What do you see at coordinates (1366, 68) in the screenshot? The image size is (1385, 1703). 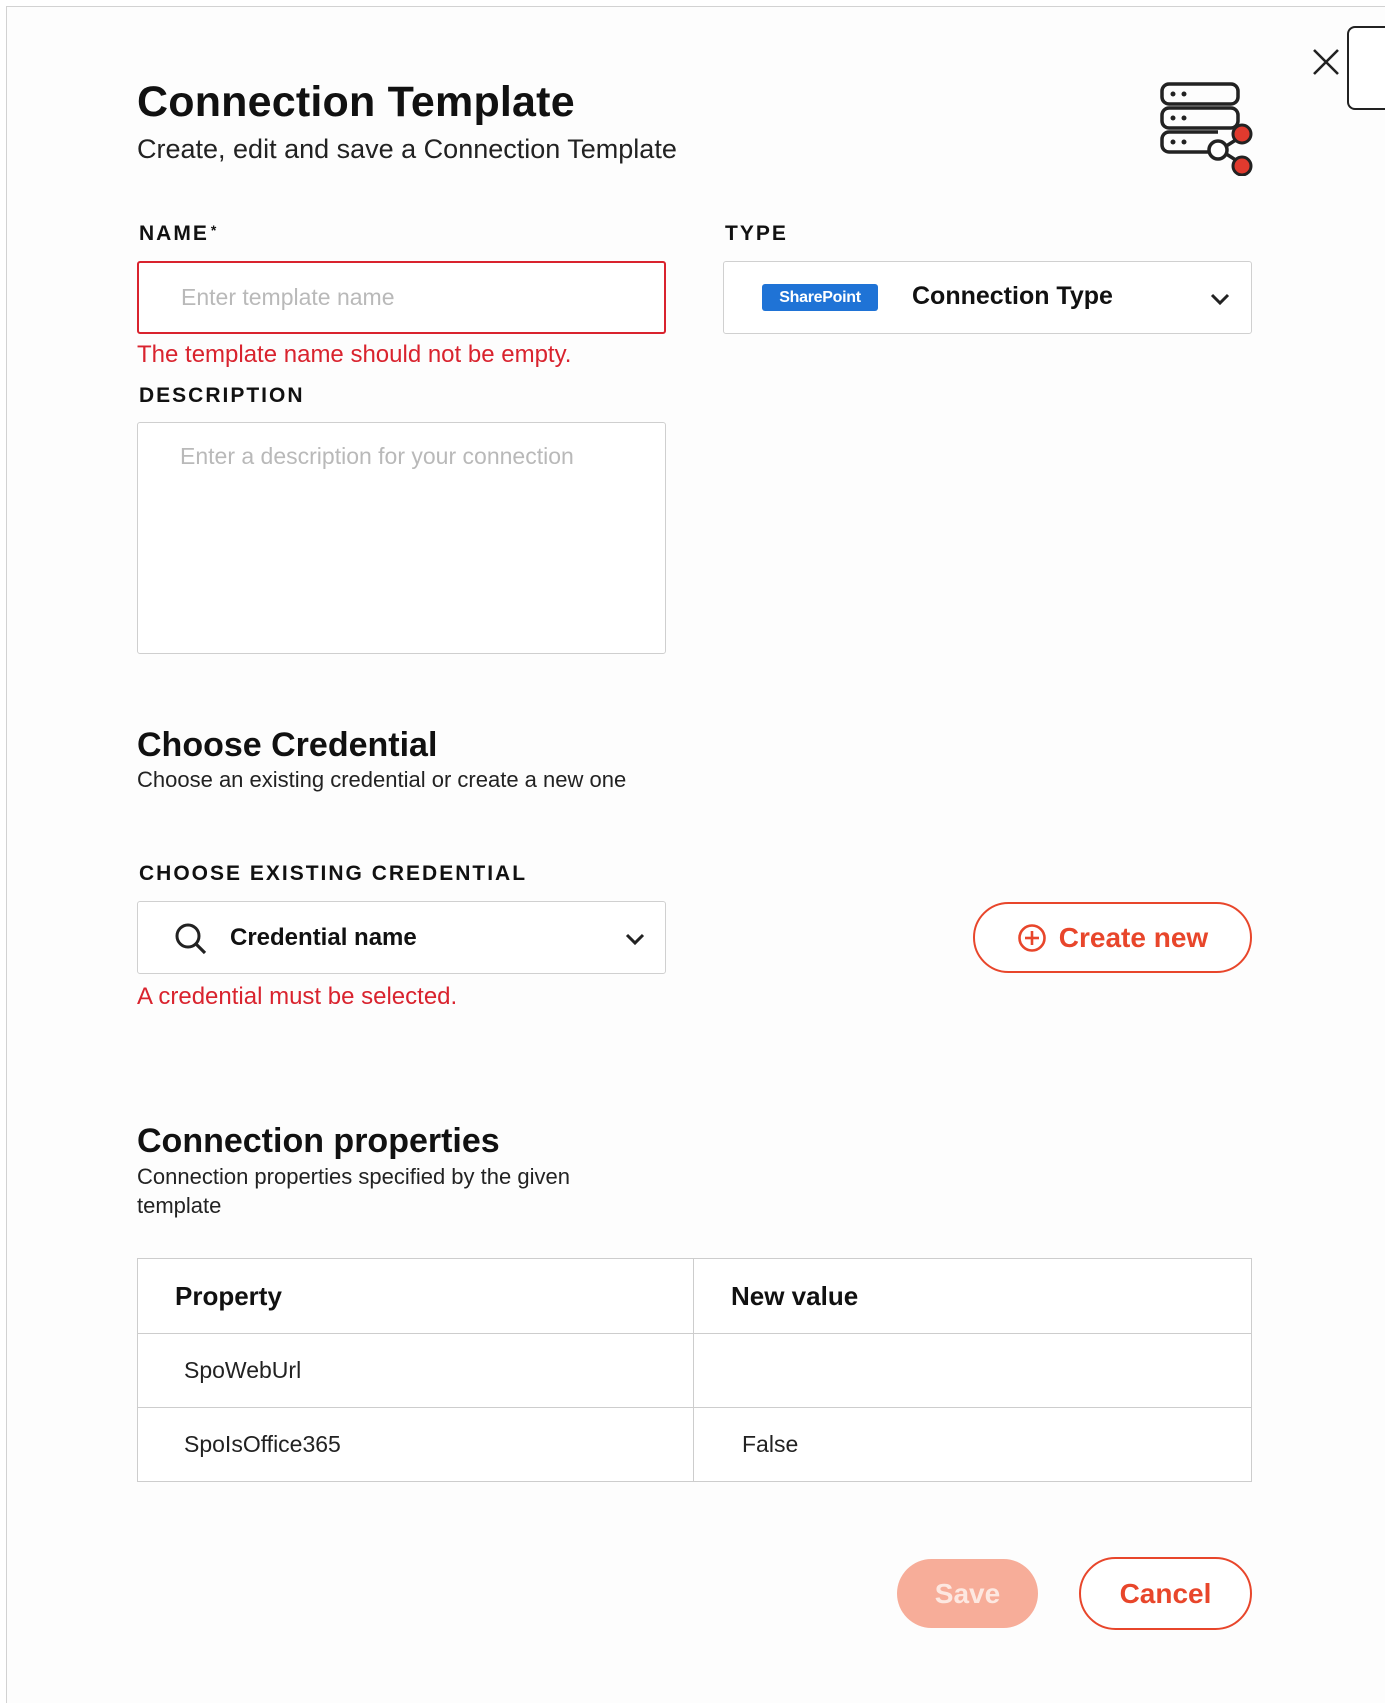 I see `side-panel-handle` at bounding box center [1366, 68].